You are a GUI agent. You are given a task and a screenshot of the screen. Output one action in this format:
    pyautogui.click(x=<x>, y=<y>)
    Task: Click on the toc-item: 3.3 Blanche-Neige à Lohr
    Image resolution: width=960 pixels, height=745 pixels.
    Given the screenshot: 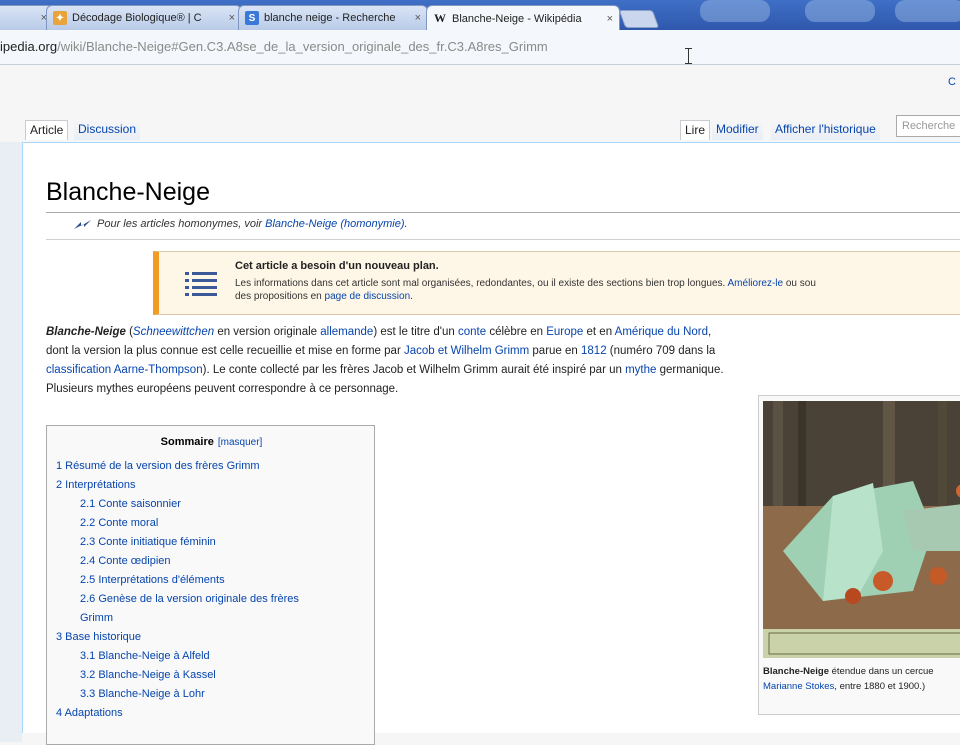 What is the action you would take?
    pyautogui.click(x=142, y=694)
    